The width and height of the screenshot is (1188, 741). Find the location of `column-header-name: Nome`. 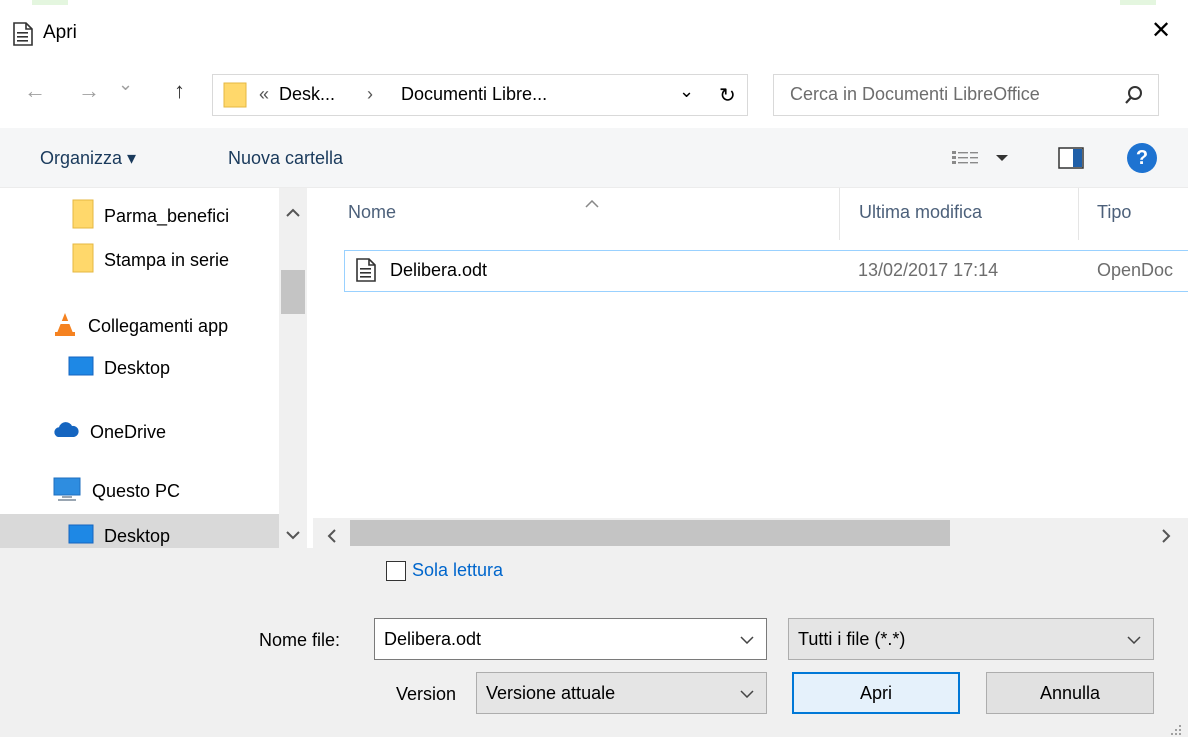

column-header-name: Nome is located at coordinates (372, 212).